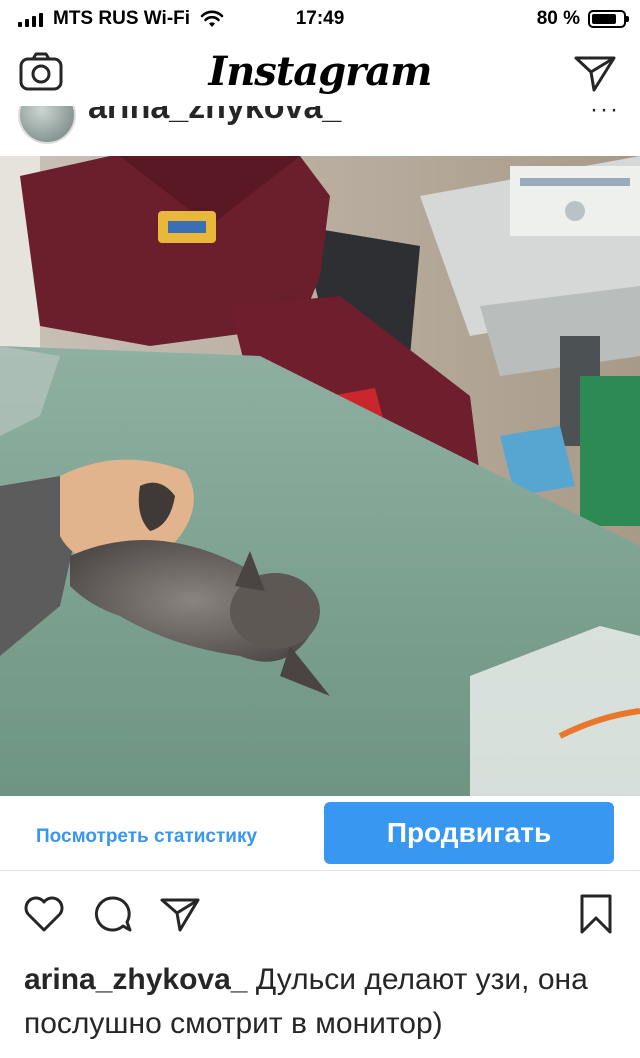  What do you see at coordinates (605, 115) in the screenshot?
I see `more-options-button: ···` at bounding box center [605, 115].